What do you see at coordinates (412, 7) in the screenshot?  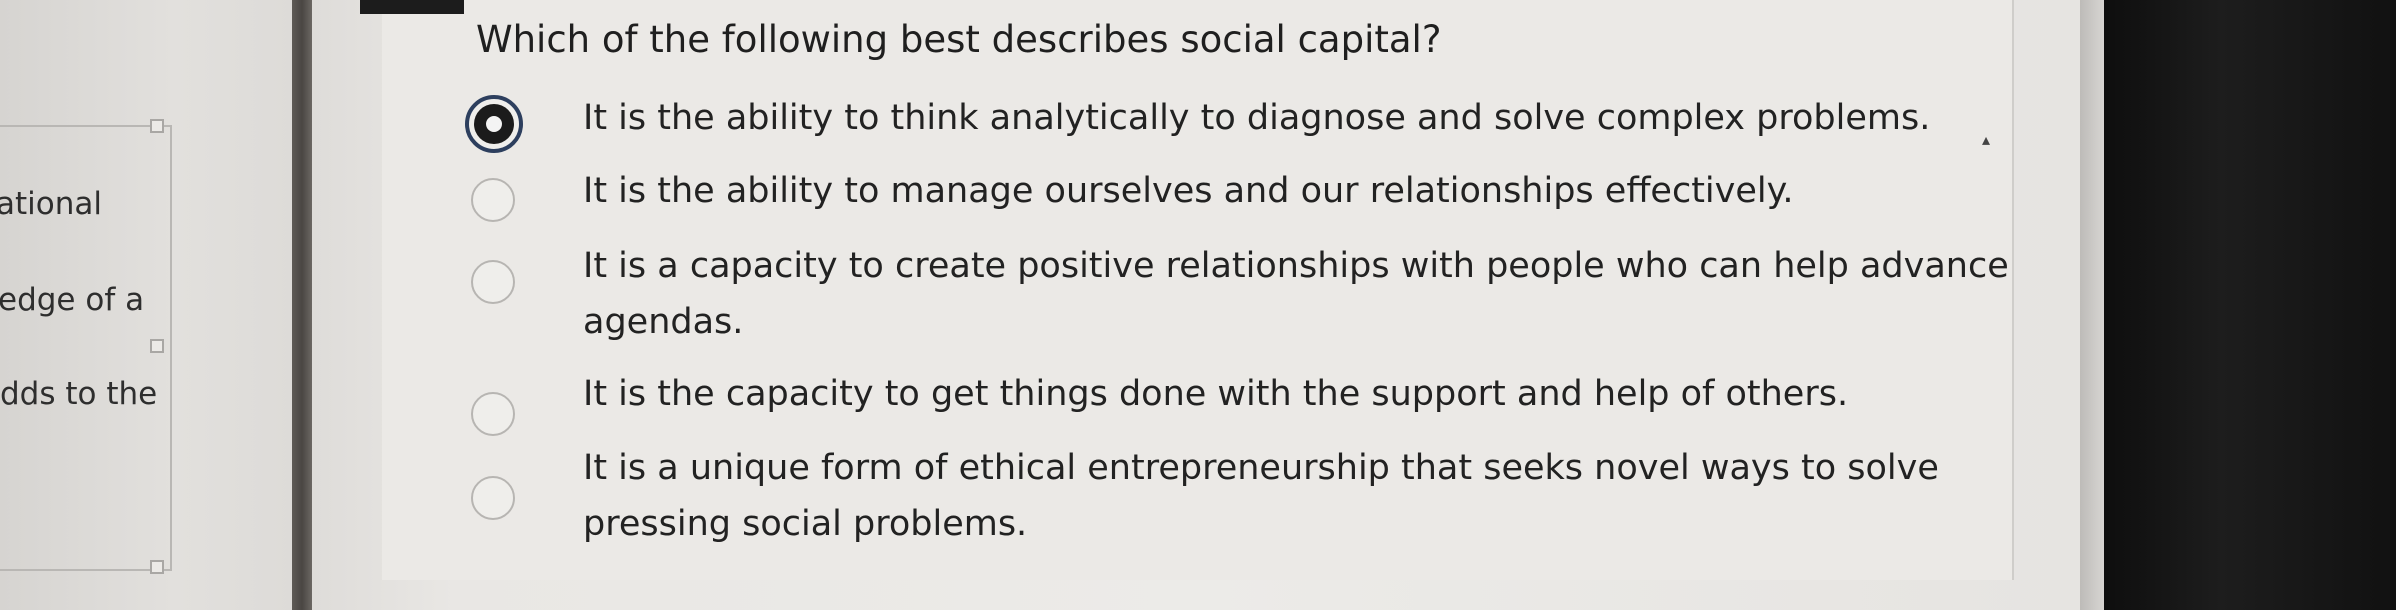 I see `top-tab` at bounding box center [412, 7].